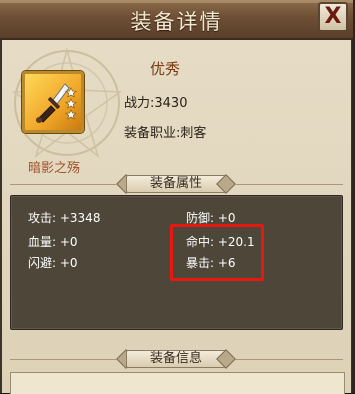 The height and width of the screenshot is (394, 355). I want to click on power-row: 战力:3430, so click(155, 101).